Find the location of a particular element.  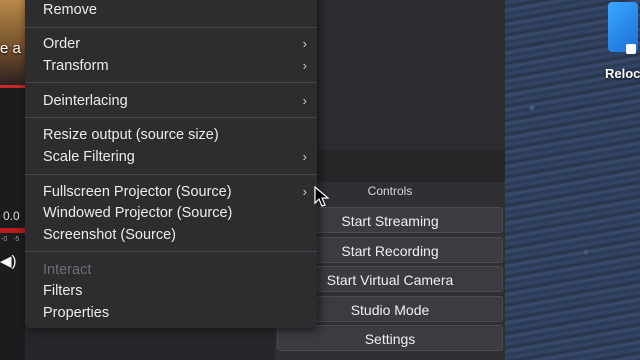

menu-item-screenshot: Screenshot (Source) is located at coordinates (176, 235).